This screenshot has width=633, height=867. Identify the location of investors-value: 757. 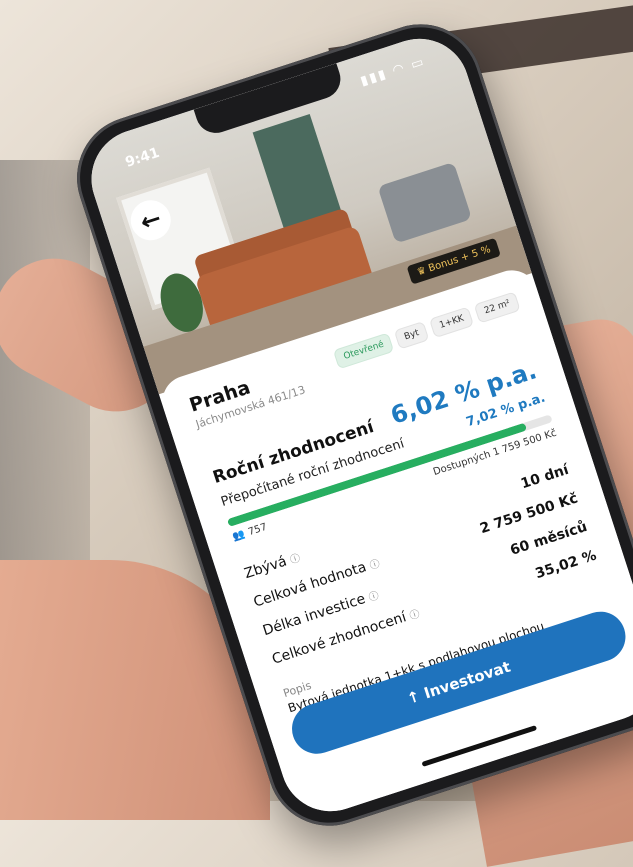
(257, 530).